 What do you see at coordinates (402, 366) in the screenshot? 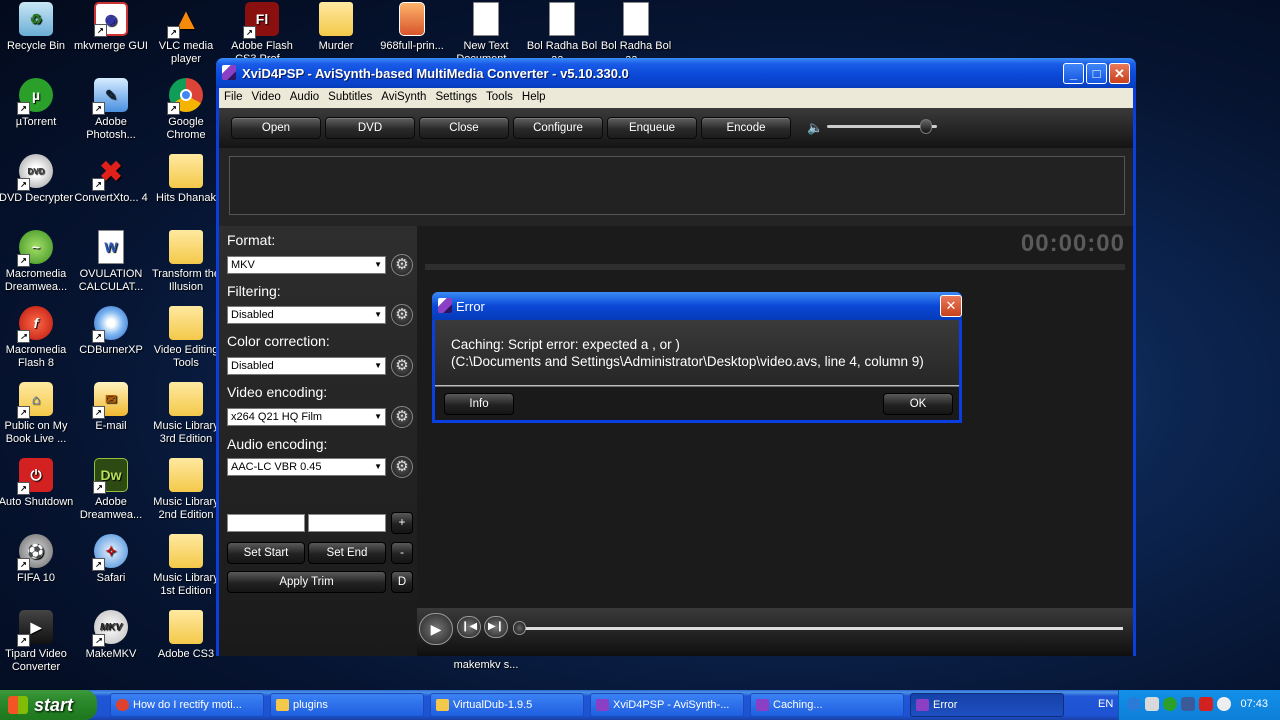
I see `color-settings-gear-icon: ⚙` at bounding box center [402, 366].